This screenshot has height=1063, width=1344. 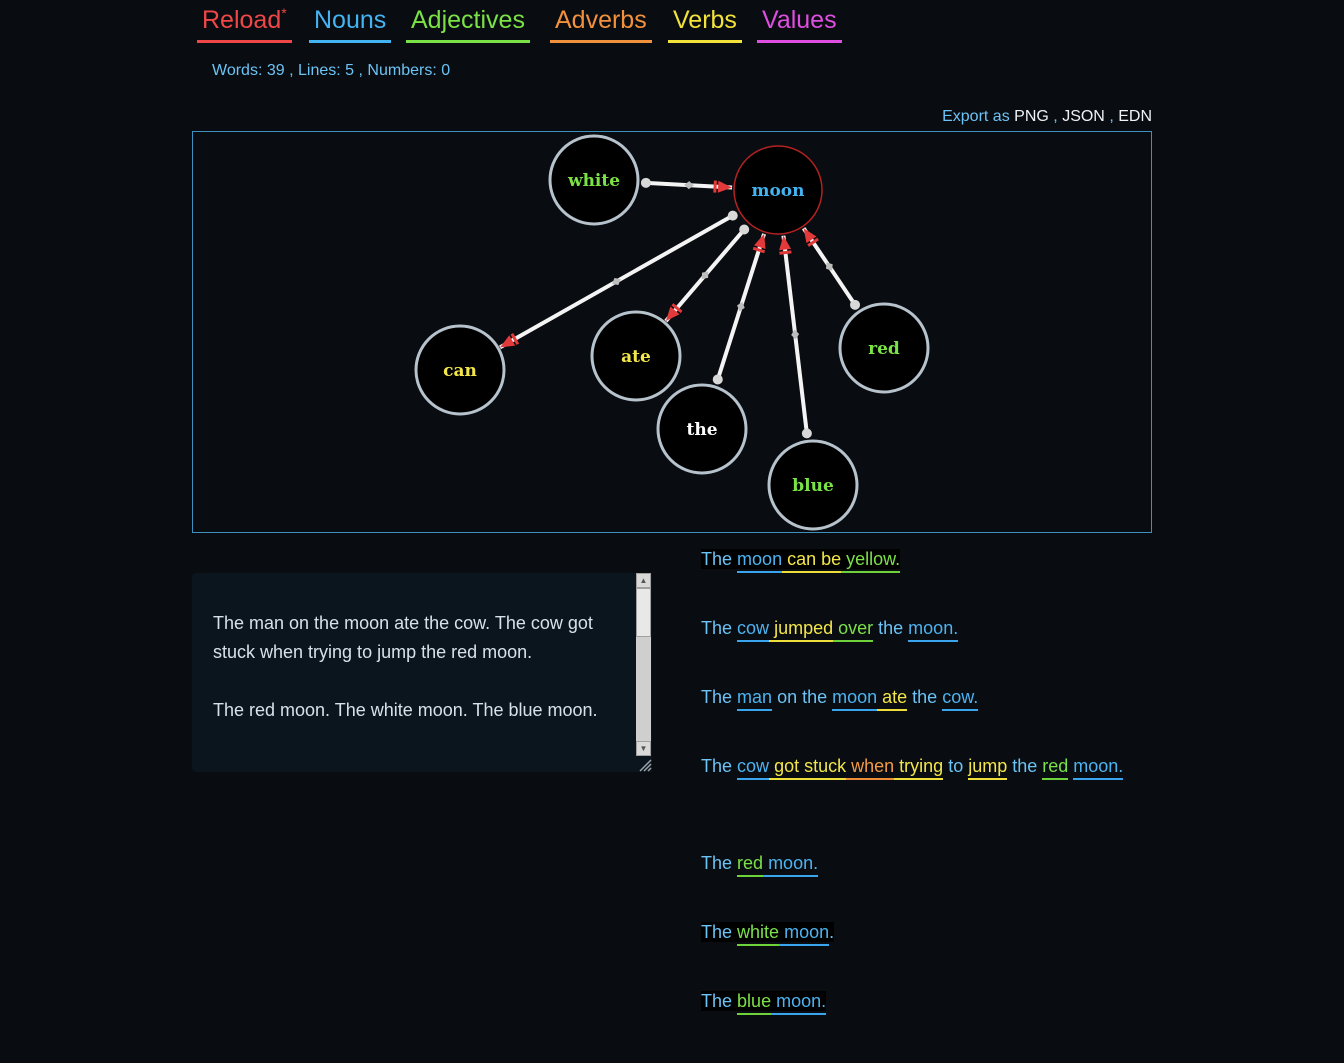 What do you see at coordinates (446, 70) in the screenshot?
I see `numbers-count: 0` at bounding box center [446, 70].